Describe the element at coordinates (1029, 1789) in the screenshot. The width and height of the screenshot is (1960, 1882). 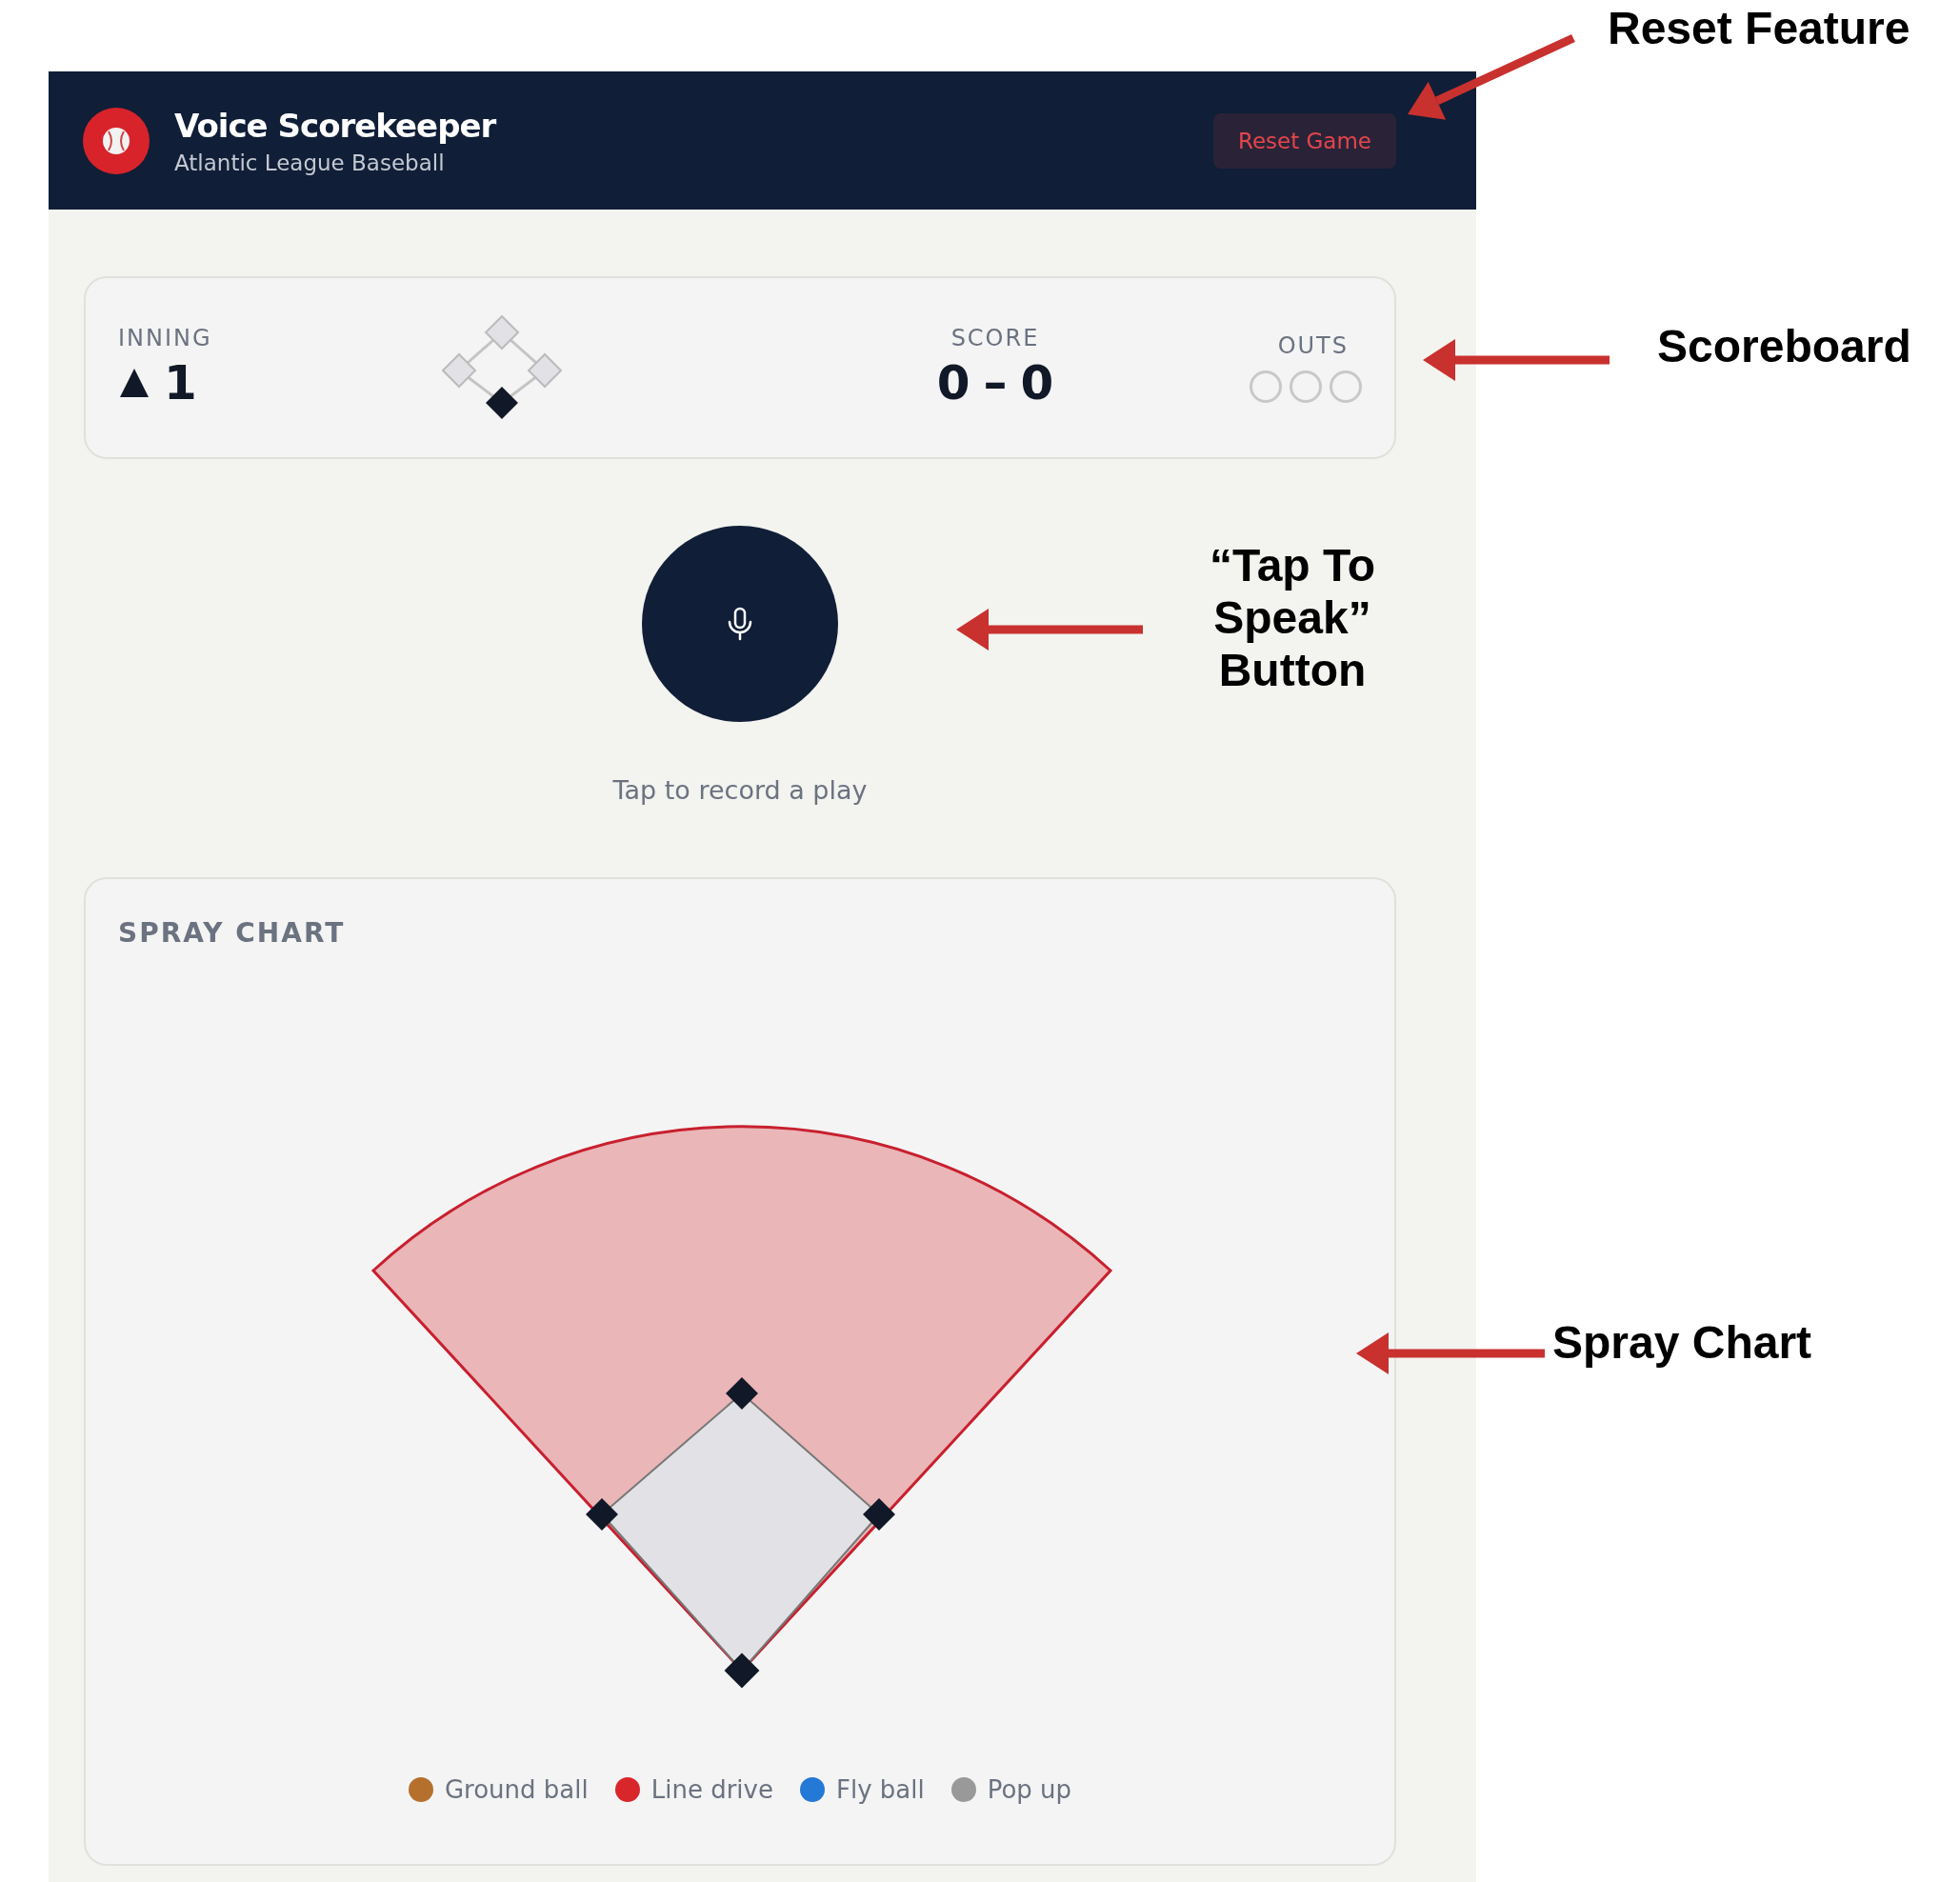
I see `legend-label: Pop up` at that location.